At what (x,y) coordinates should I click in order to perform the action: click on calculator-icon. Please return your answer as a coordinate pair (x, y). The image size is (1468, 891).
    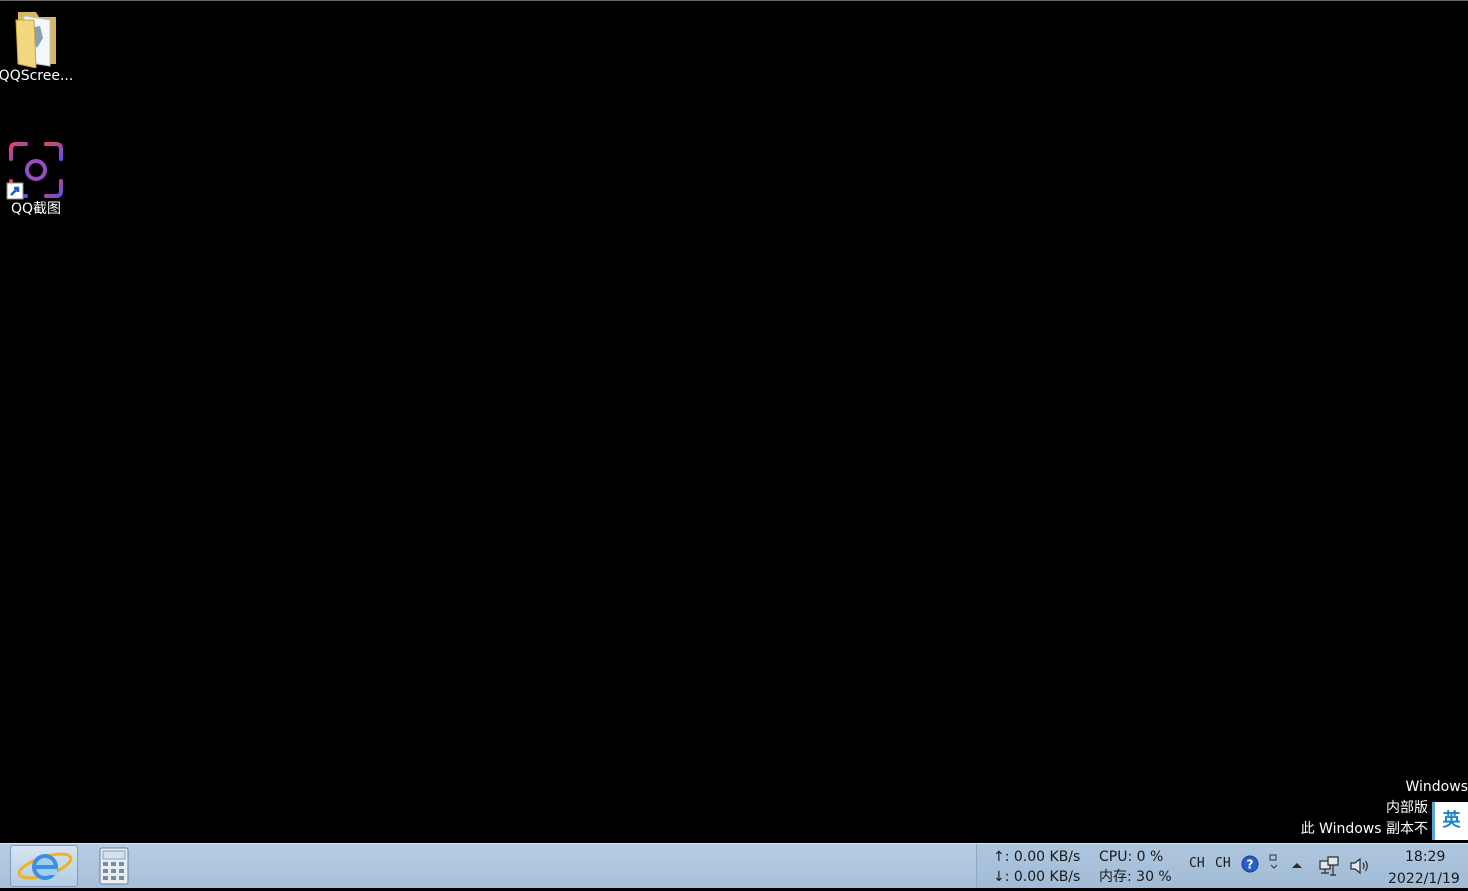
    Looking at the image, I should click on (114, 866).